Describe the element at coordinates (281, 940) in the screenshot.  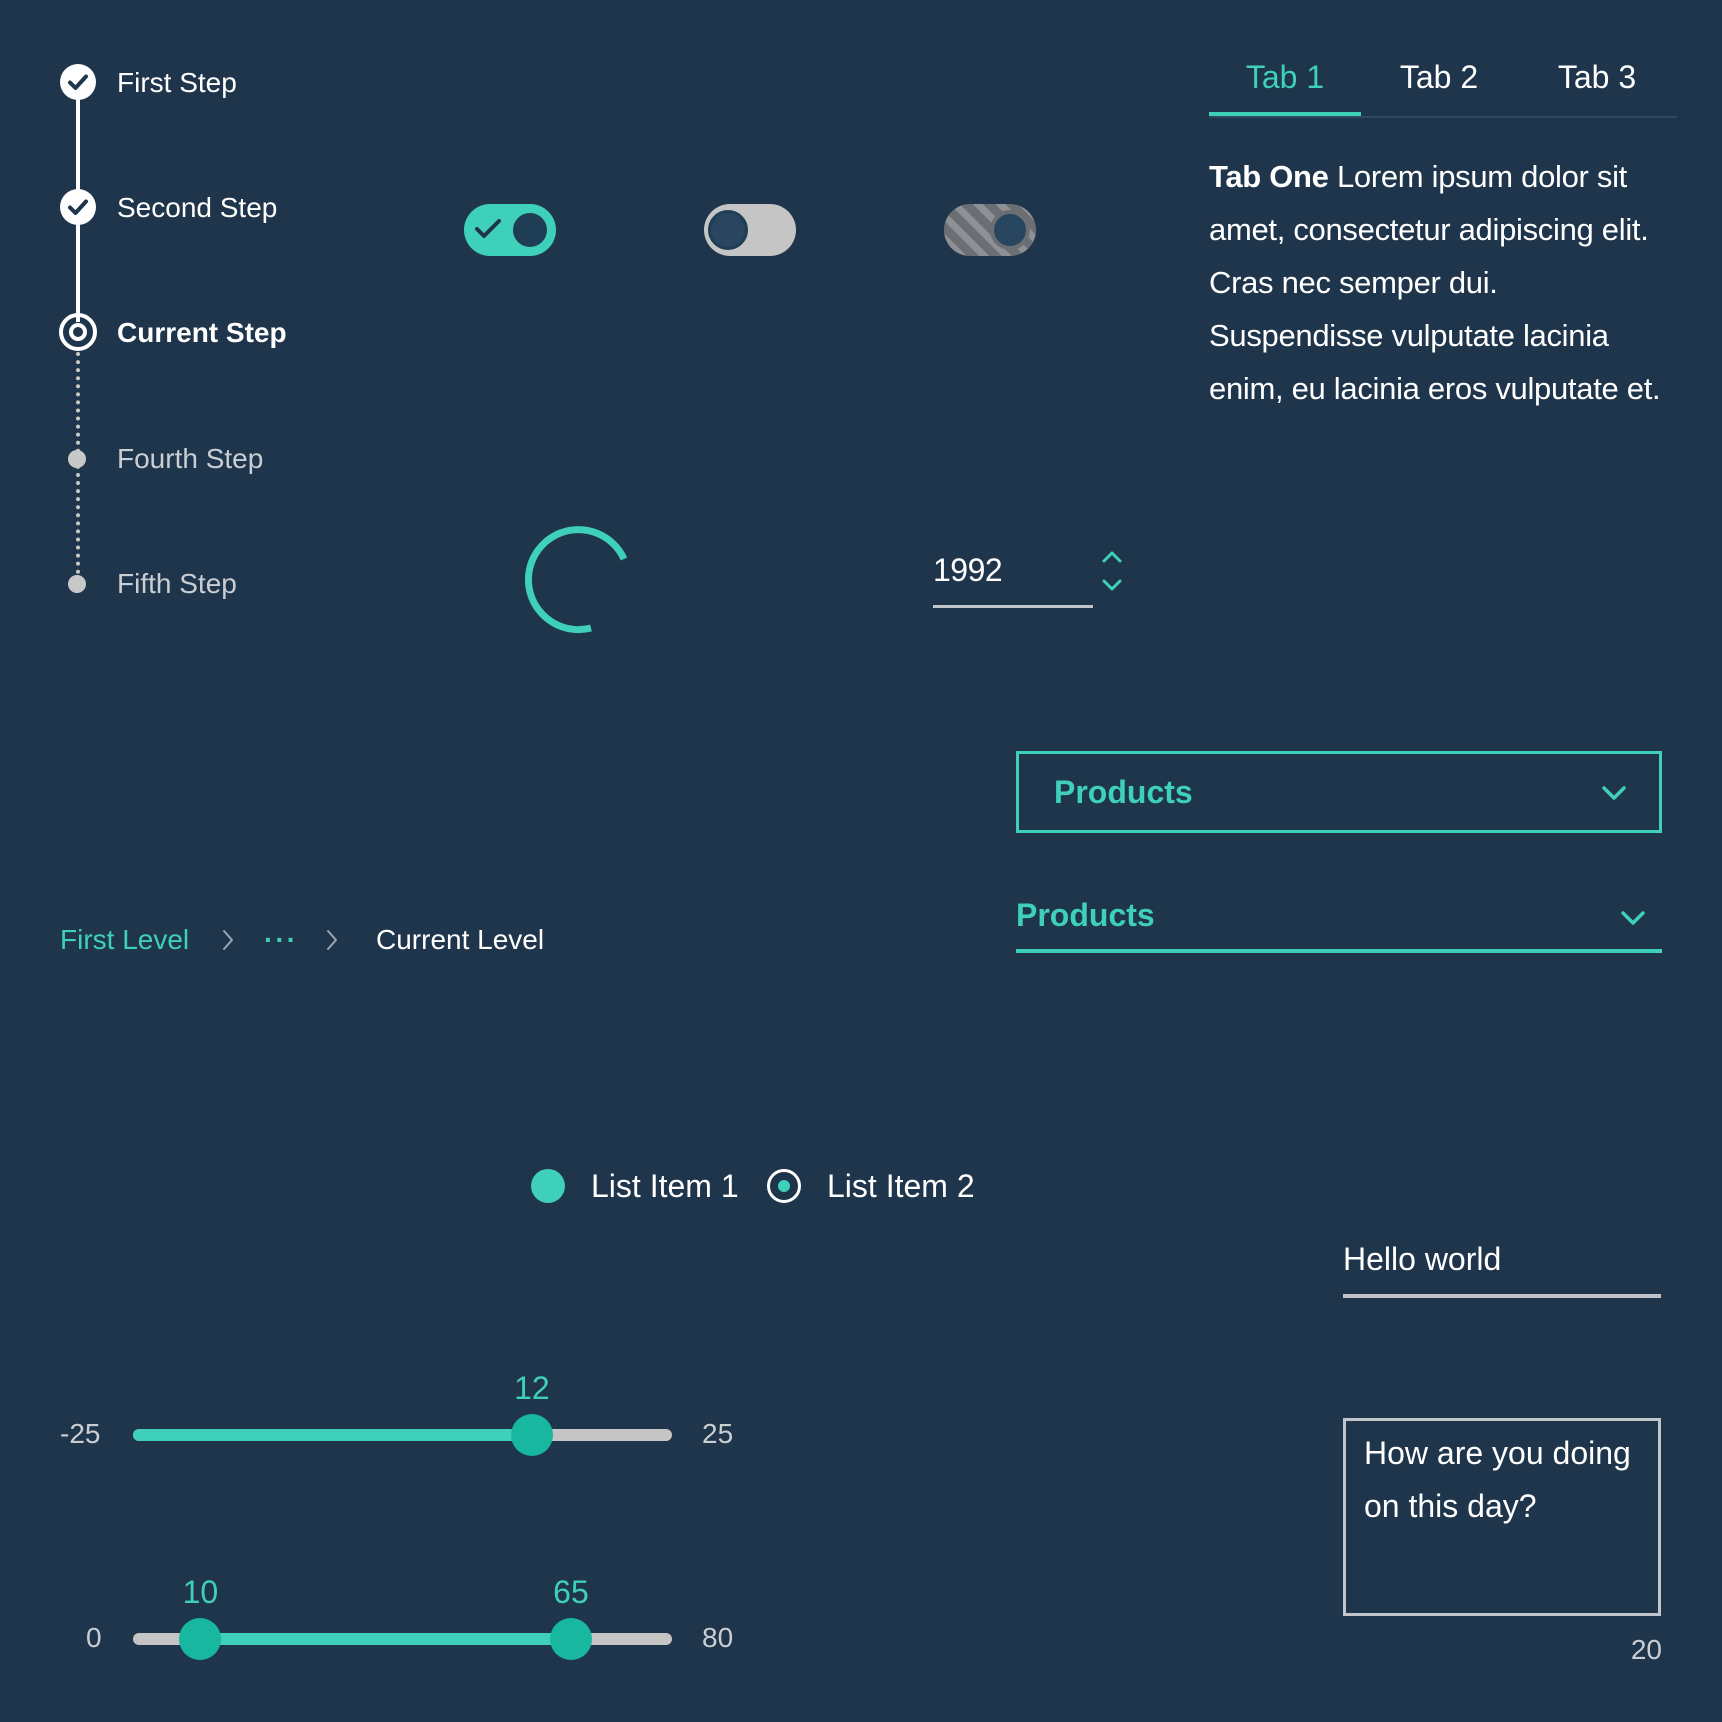
I see `breadcrumb-overflow-menu: ···` at that location.